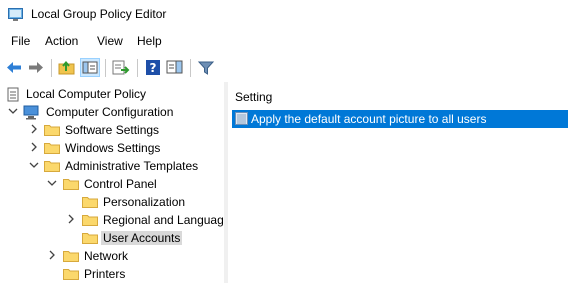 Image resolution: width=568 pixels, height=283 pixels. I want to click on tree-label: Administrative Templates, so click(132, 166).